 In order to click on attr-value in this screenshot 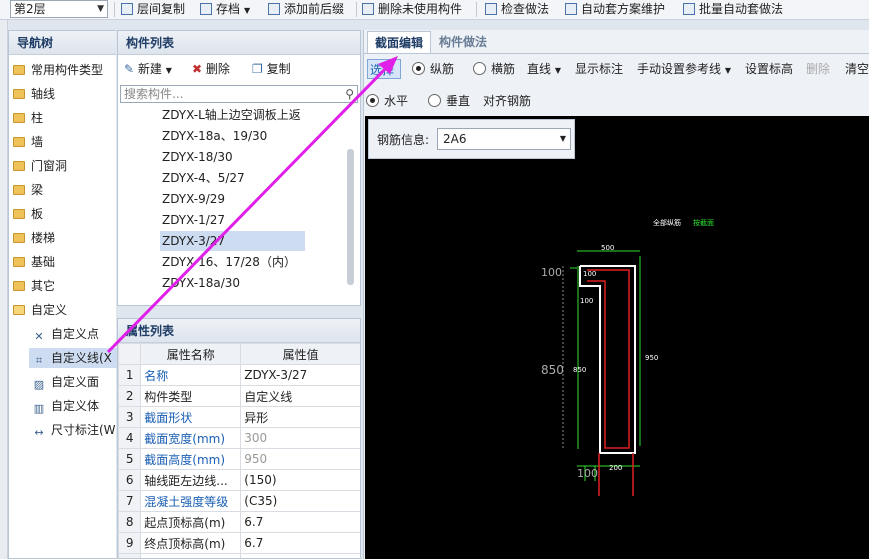, I will do `click(300, 555)`.